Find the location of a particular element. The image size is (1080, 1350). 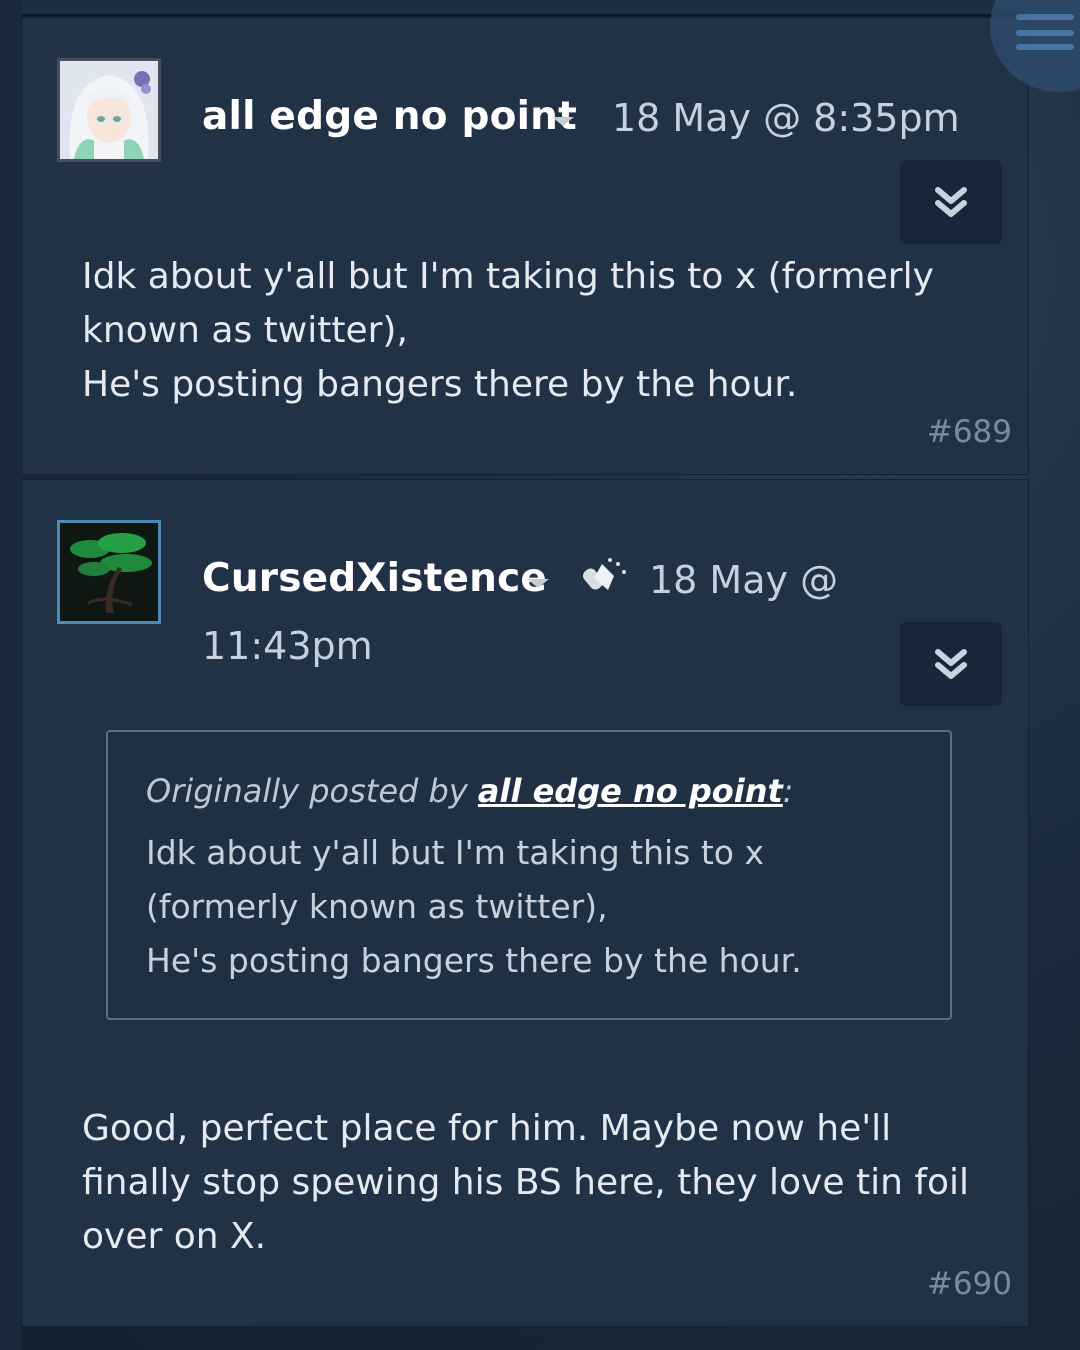

previous-post-edge is located at coordinates (526, 9).